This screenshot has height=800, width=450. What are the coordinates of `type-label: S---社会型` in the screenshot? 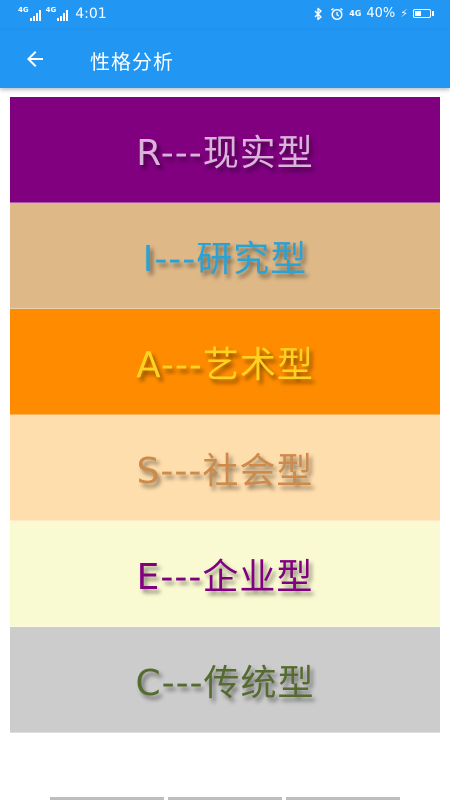 It's located at (225, 471).